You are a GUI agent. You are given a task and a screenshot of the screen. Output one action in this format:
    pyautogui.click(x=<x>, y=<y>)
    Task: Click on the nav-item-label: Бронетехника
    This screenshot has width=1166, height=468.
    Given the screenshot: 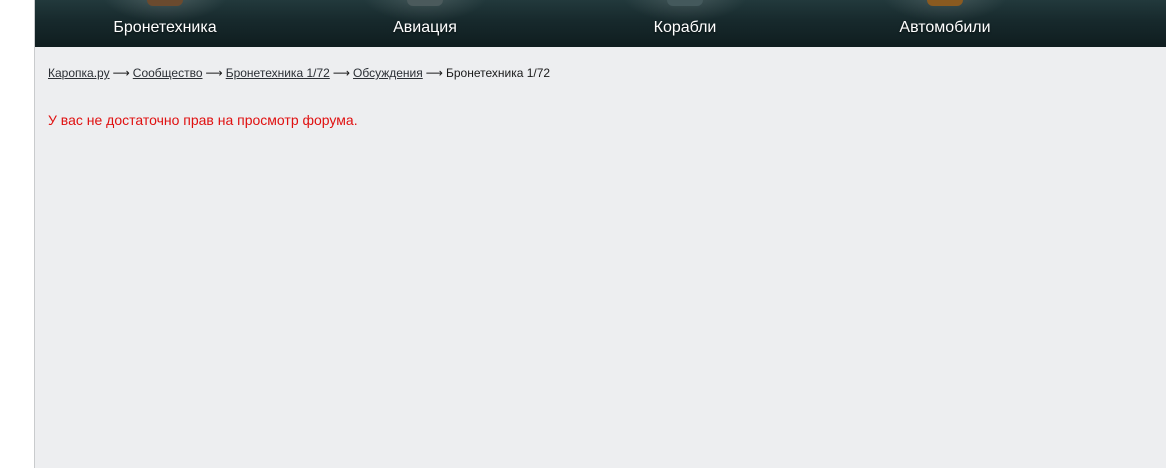 What is the action you would take?
    pyautogui.click(x=165, y=27)
    